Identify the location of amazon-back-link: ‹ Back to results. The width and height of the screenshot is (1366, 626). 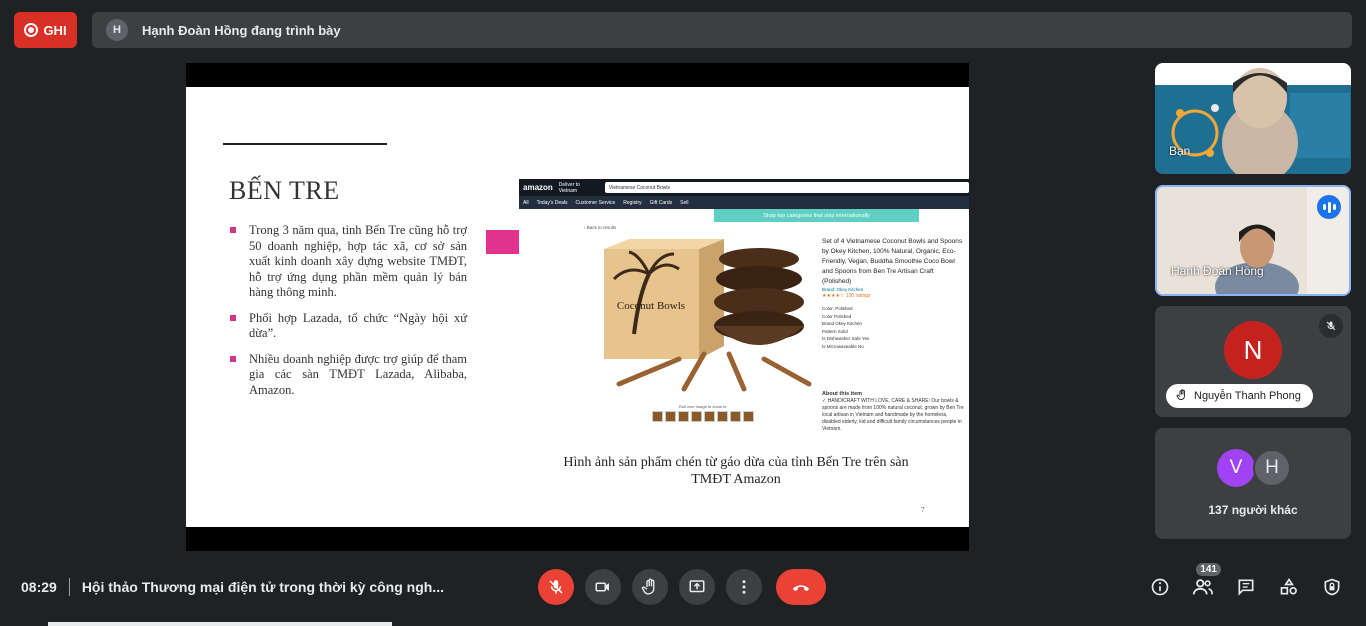
(600, 227).